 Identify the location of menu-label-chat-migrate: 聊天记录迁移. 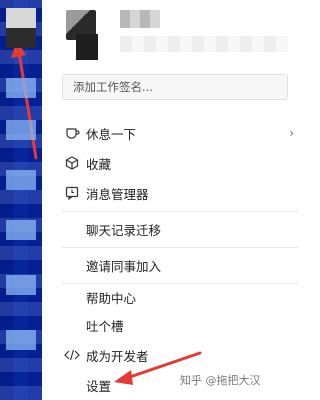
(124, 230).